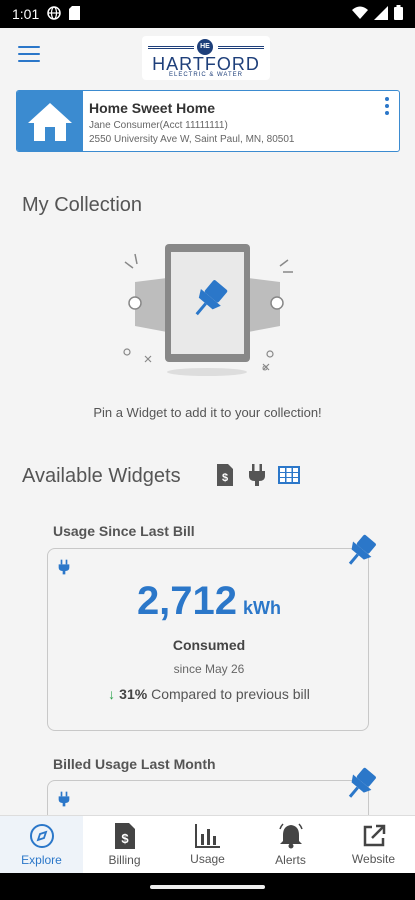 The width and height of the screenshot is (415, 900). What do you see at coordinates (205, 75) in the screenshot?
I see `logo-subtitle: ELECTRIC & WATER` at bounding box center [205, 75].